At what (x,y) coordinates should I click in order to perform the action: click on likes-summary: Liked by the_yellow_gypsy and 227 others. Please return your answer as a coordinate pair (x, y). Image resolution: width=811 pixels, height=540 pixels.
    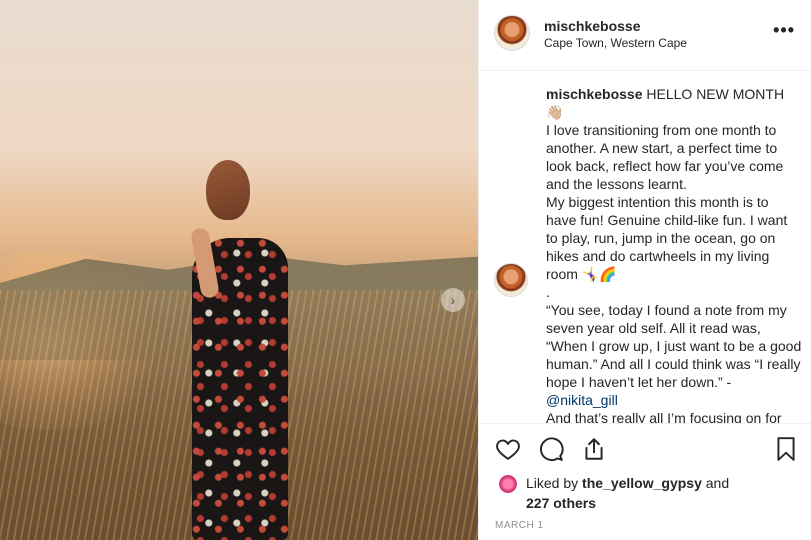
    Looking at the image, I should click on (645, 492).